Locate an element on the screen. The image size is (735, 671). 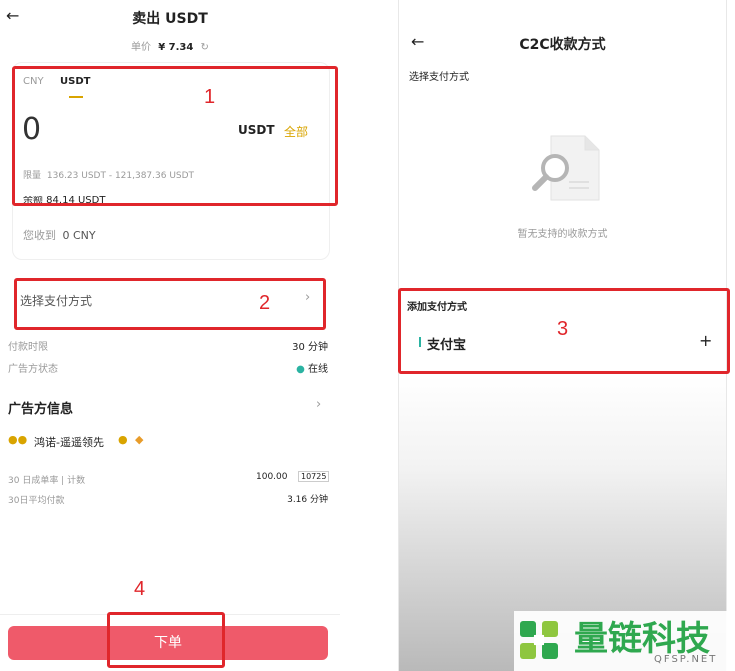
logo-icon is located at coordinates (540, 641).